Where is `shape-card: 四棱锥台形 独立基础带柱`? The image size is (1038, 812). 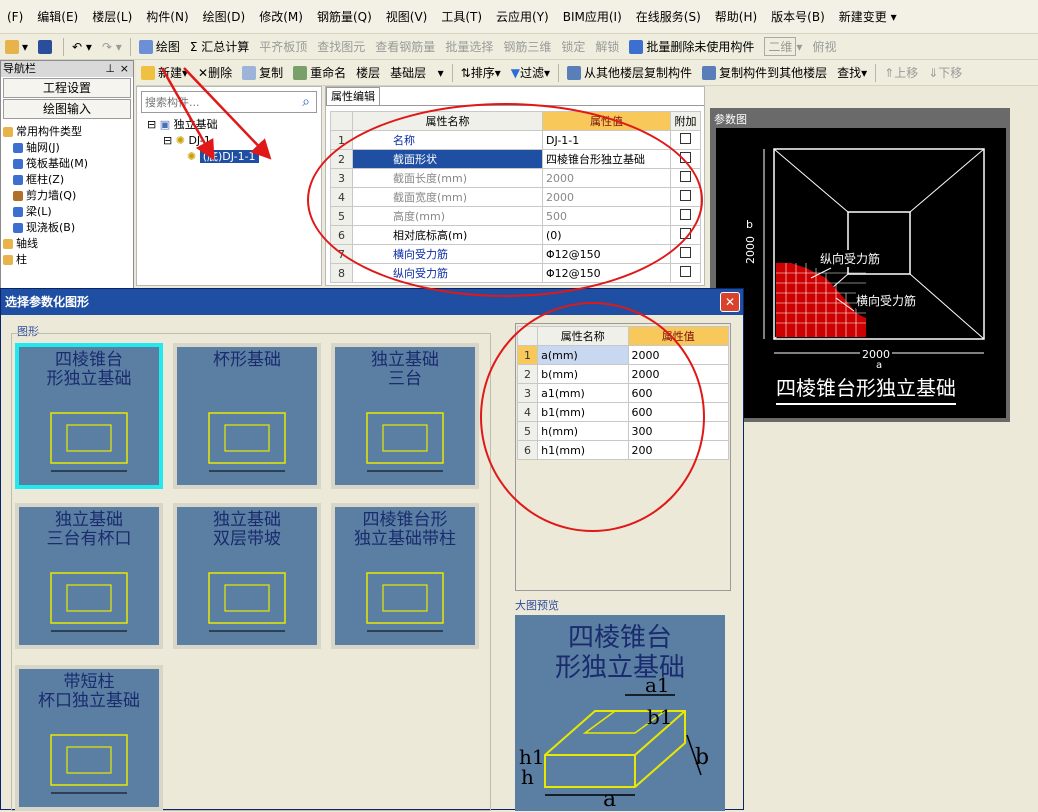 shape-card: 四棱锥台形 独立基础带柱 is located at coordinates (405, 576).